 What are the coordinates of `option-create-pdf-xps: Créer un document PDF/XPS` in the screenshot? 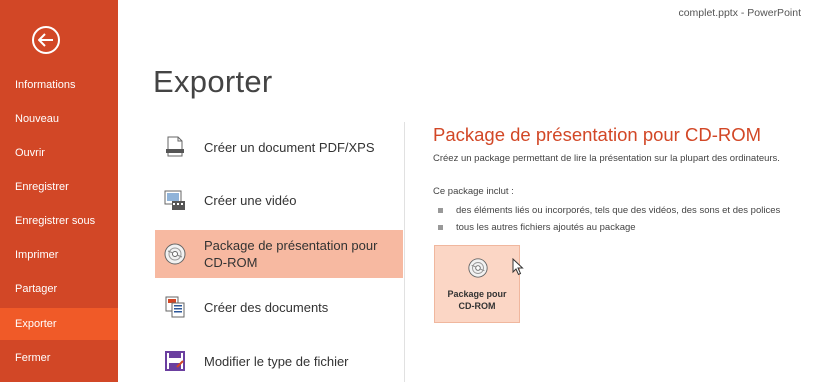 It's located at (279, 147).